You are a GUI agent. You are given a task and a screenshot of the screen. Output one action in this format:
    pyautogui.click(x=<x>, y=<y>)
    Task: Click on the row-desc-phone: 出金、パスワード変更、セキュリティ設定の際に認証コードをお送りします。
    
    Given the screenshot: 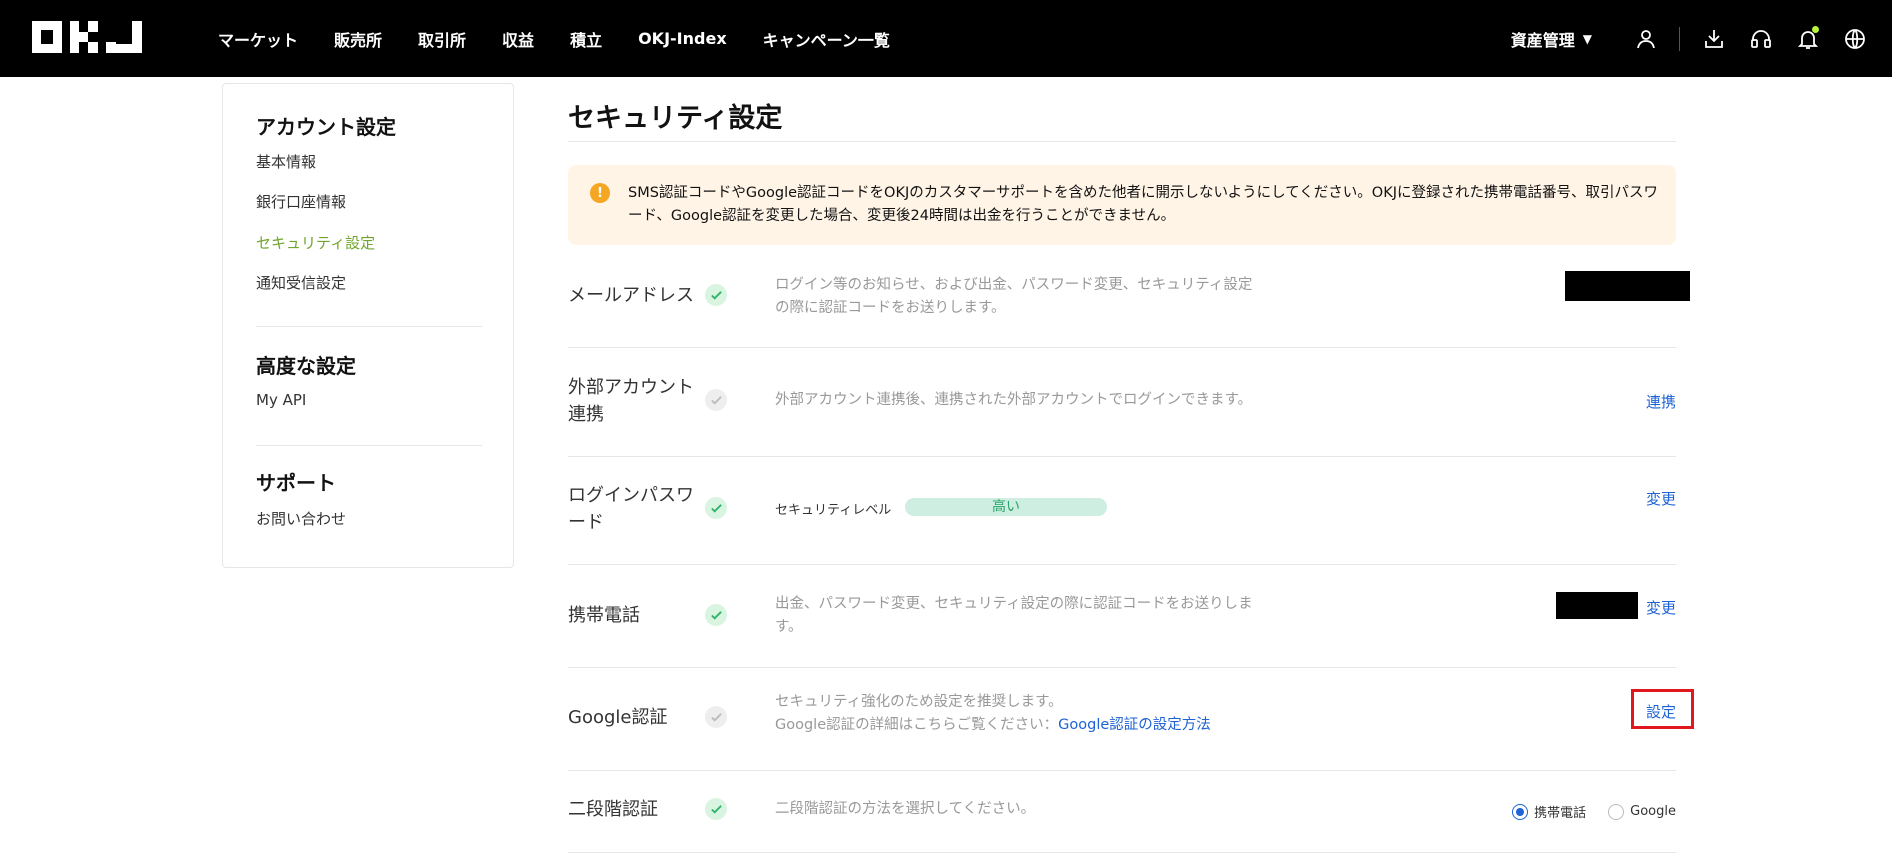 What is the action you would take?
    pyautogui.click(x=1014, y=615)
    